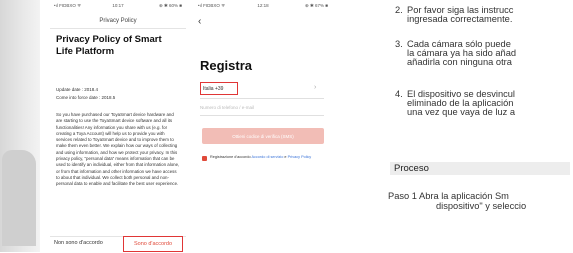  What do you see at coordinates (226, 65) in the screenshot?
I see `page-title: Registra` at bounding box center [226, 65].